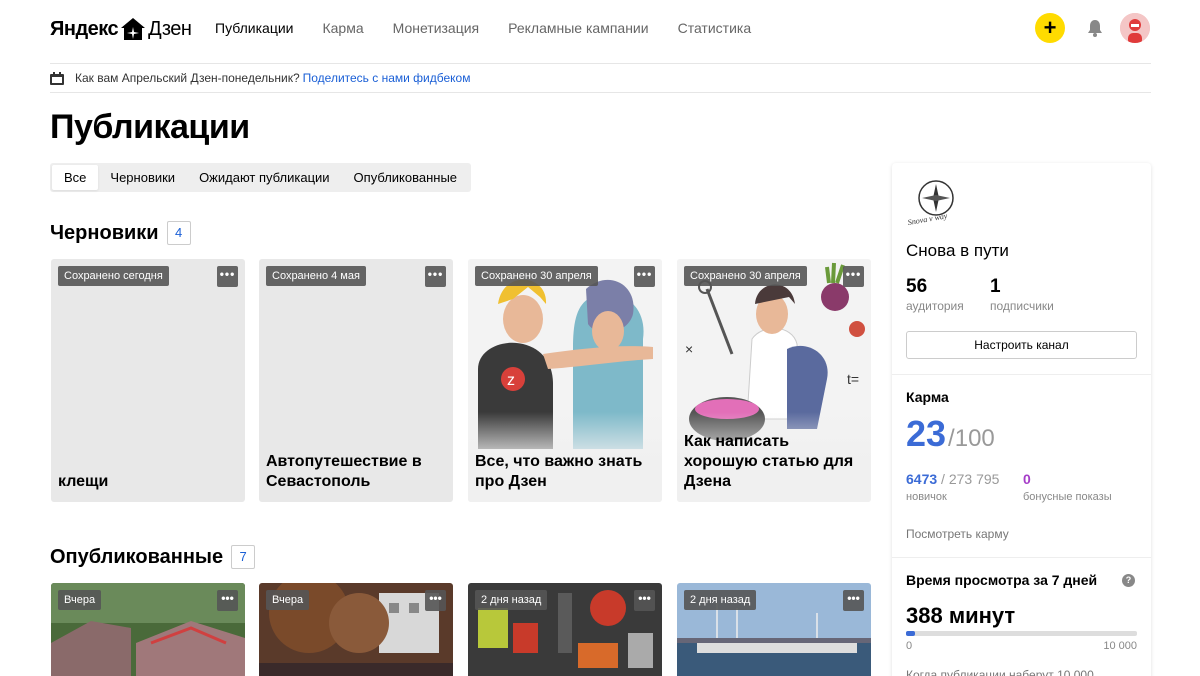  What do you see at coordinates (909, 646) in the screenshot?
I see `progress-min: 0` at bounding box center [909, 646].